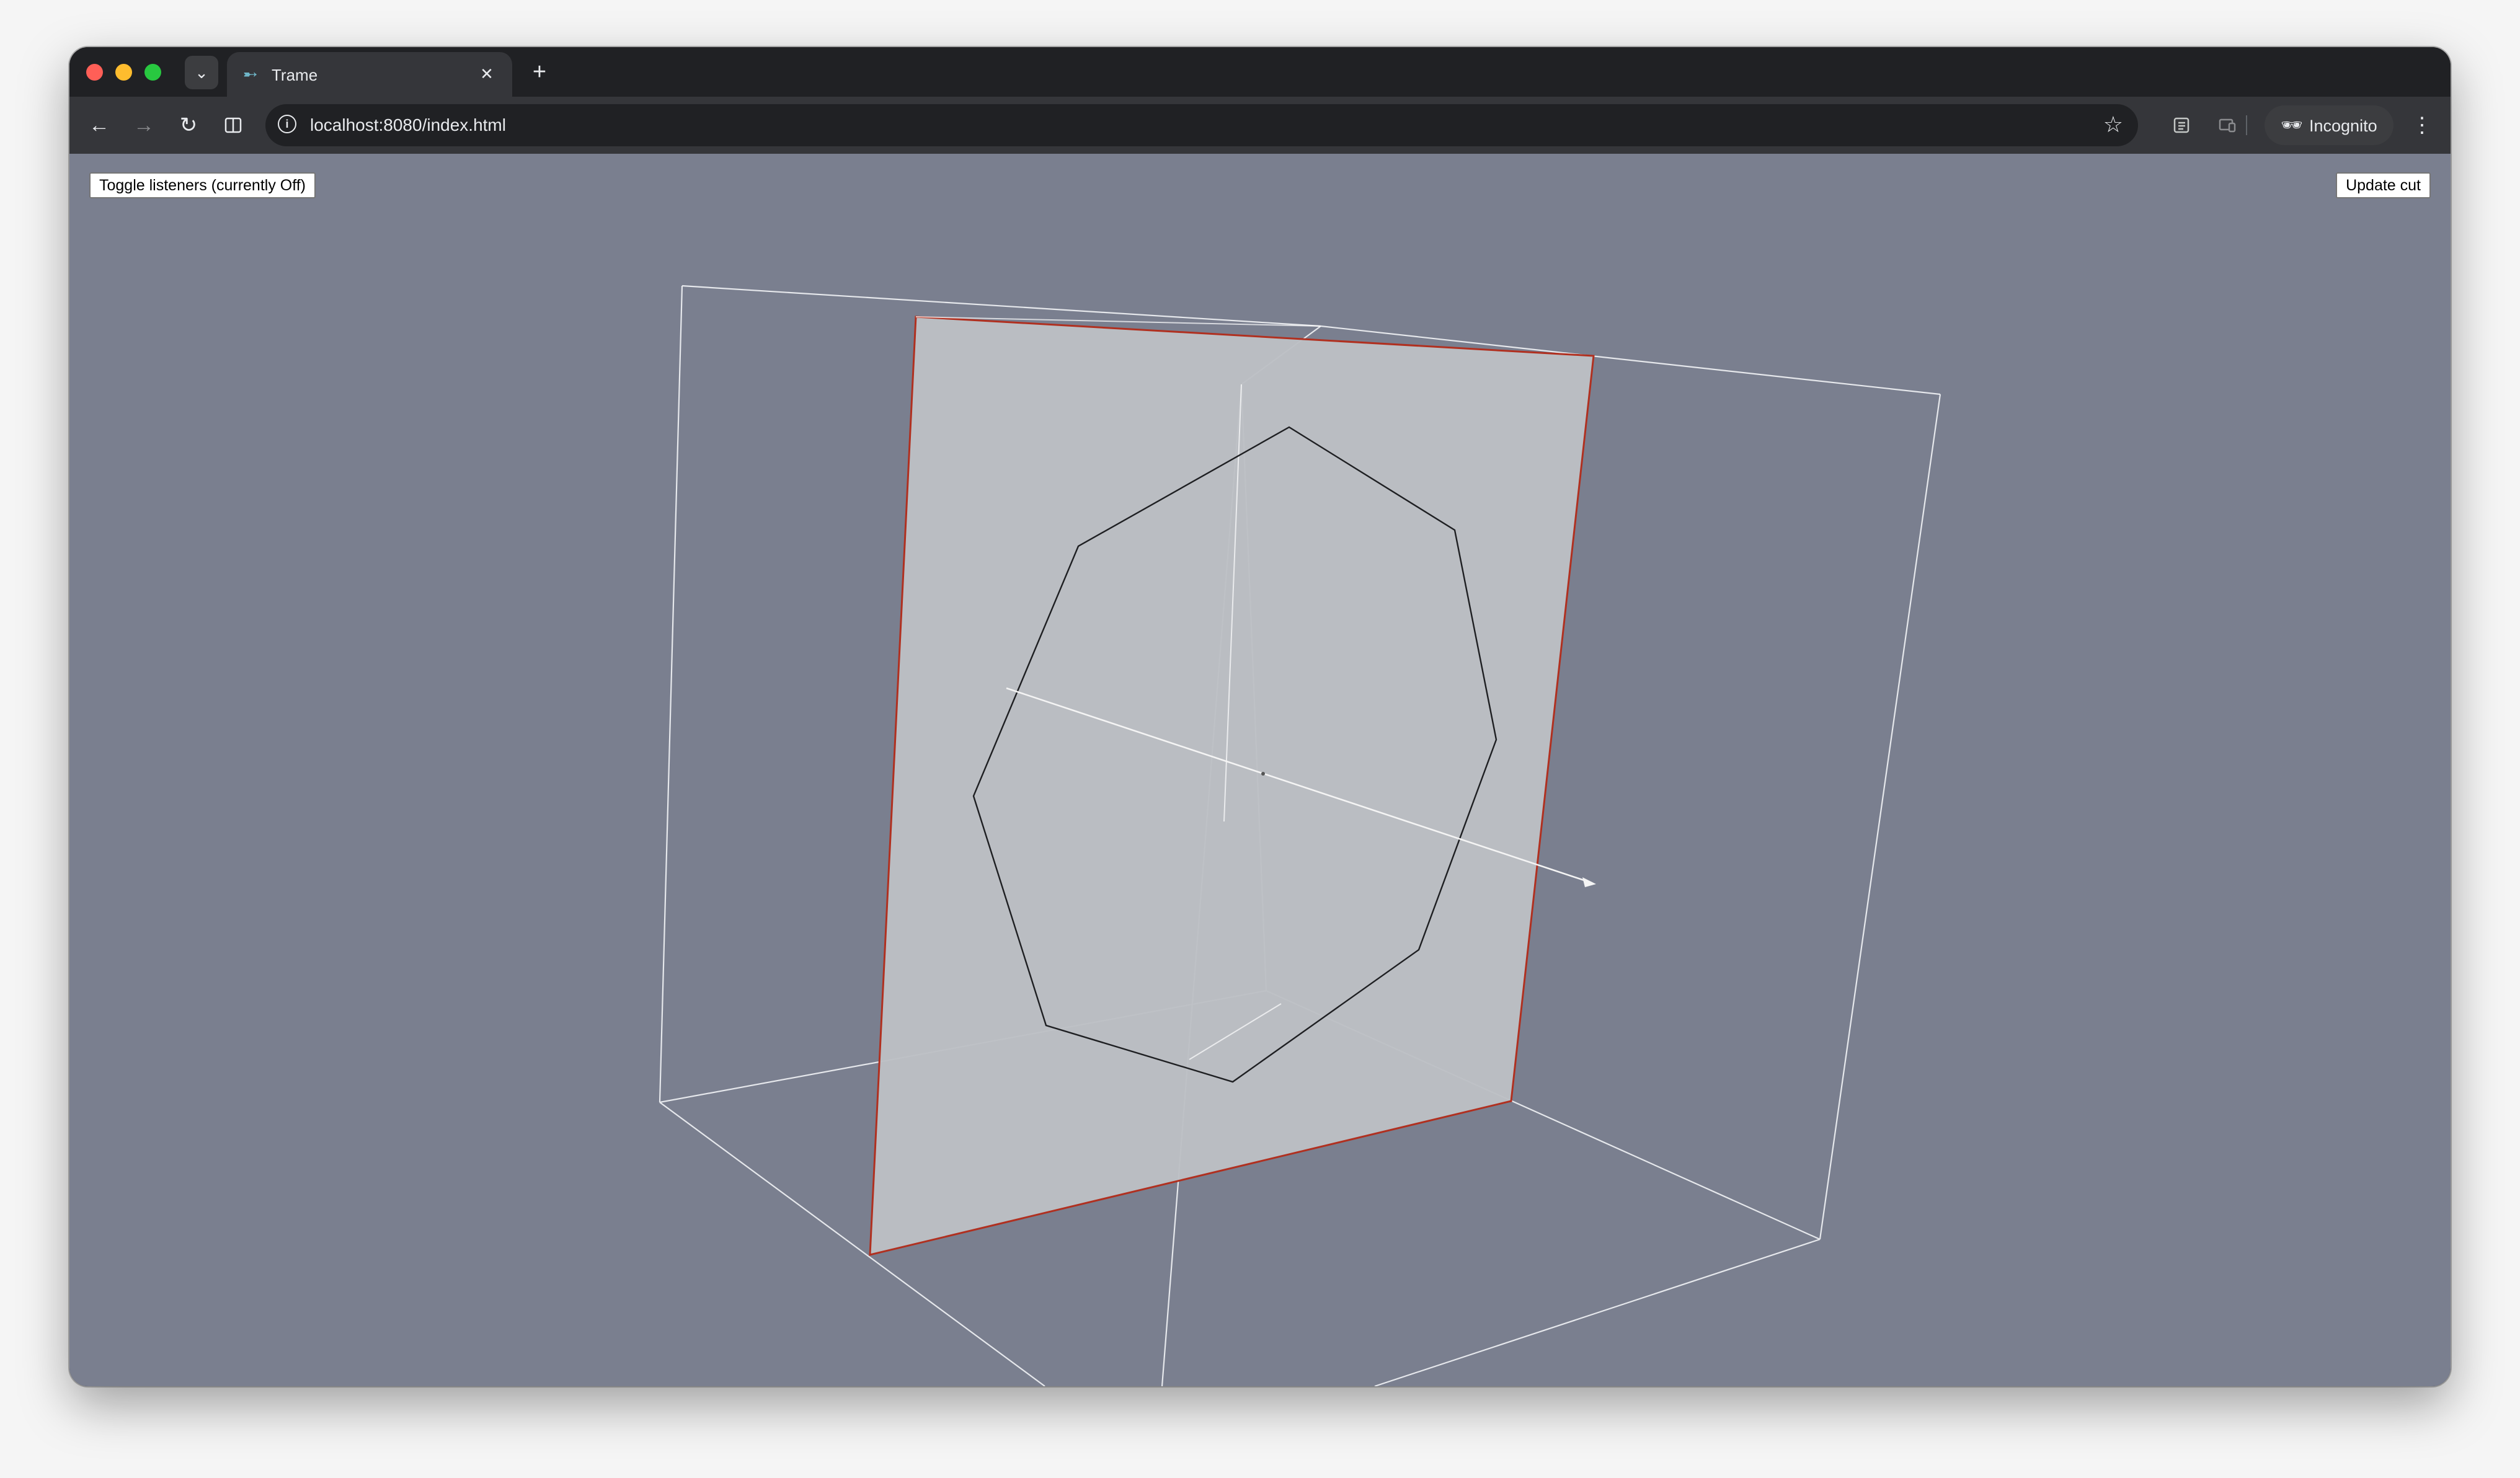 This screenshot has height=1478, width=2520. Describe the element at coordinates (295, 75) in the screenshot. I see `tab-title: Trame` at that location.